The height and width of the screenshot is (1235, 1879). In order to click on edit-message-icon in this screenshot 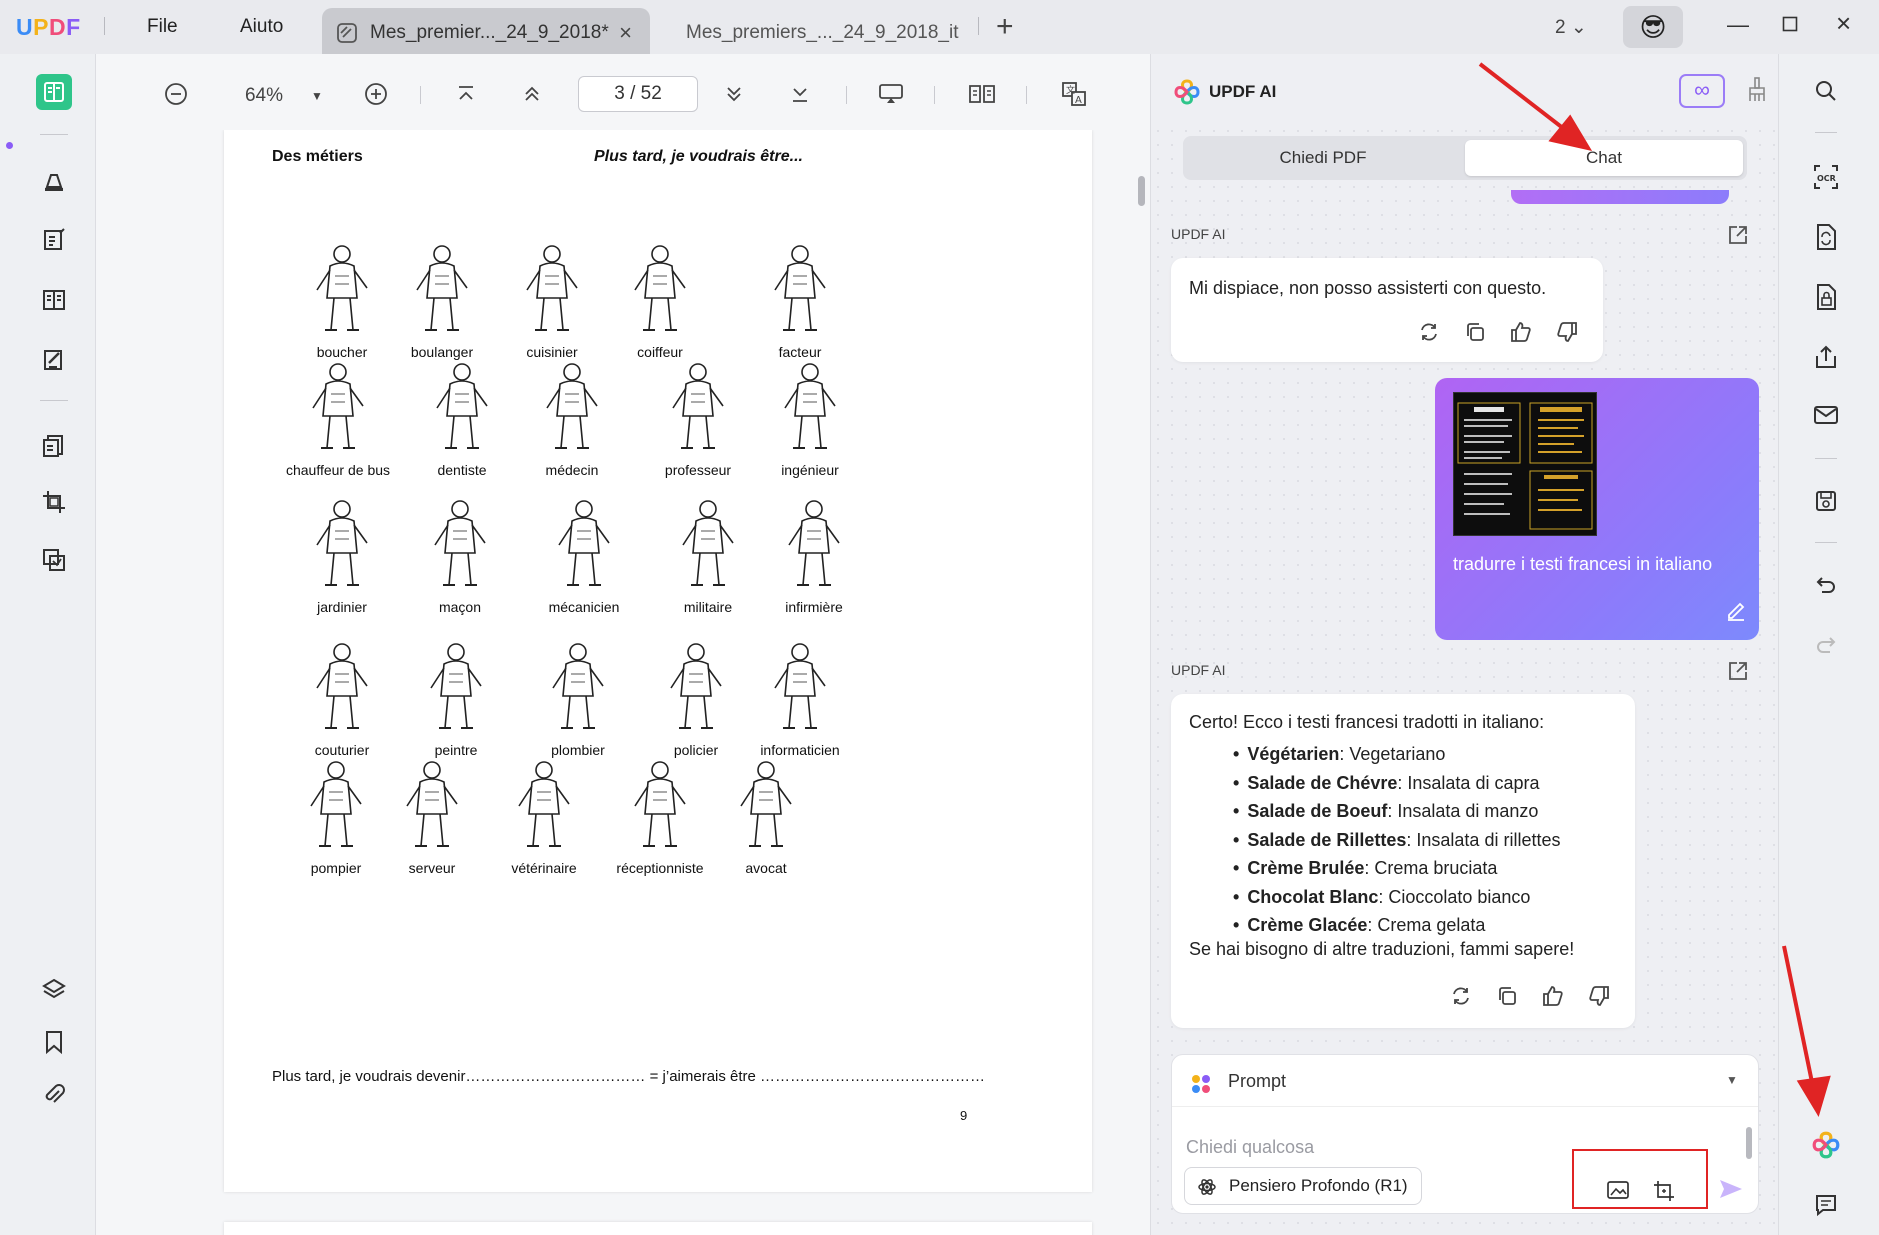, I will do `click(1736, 611)`.